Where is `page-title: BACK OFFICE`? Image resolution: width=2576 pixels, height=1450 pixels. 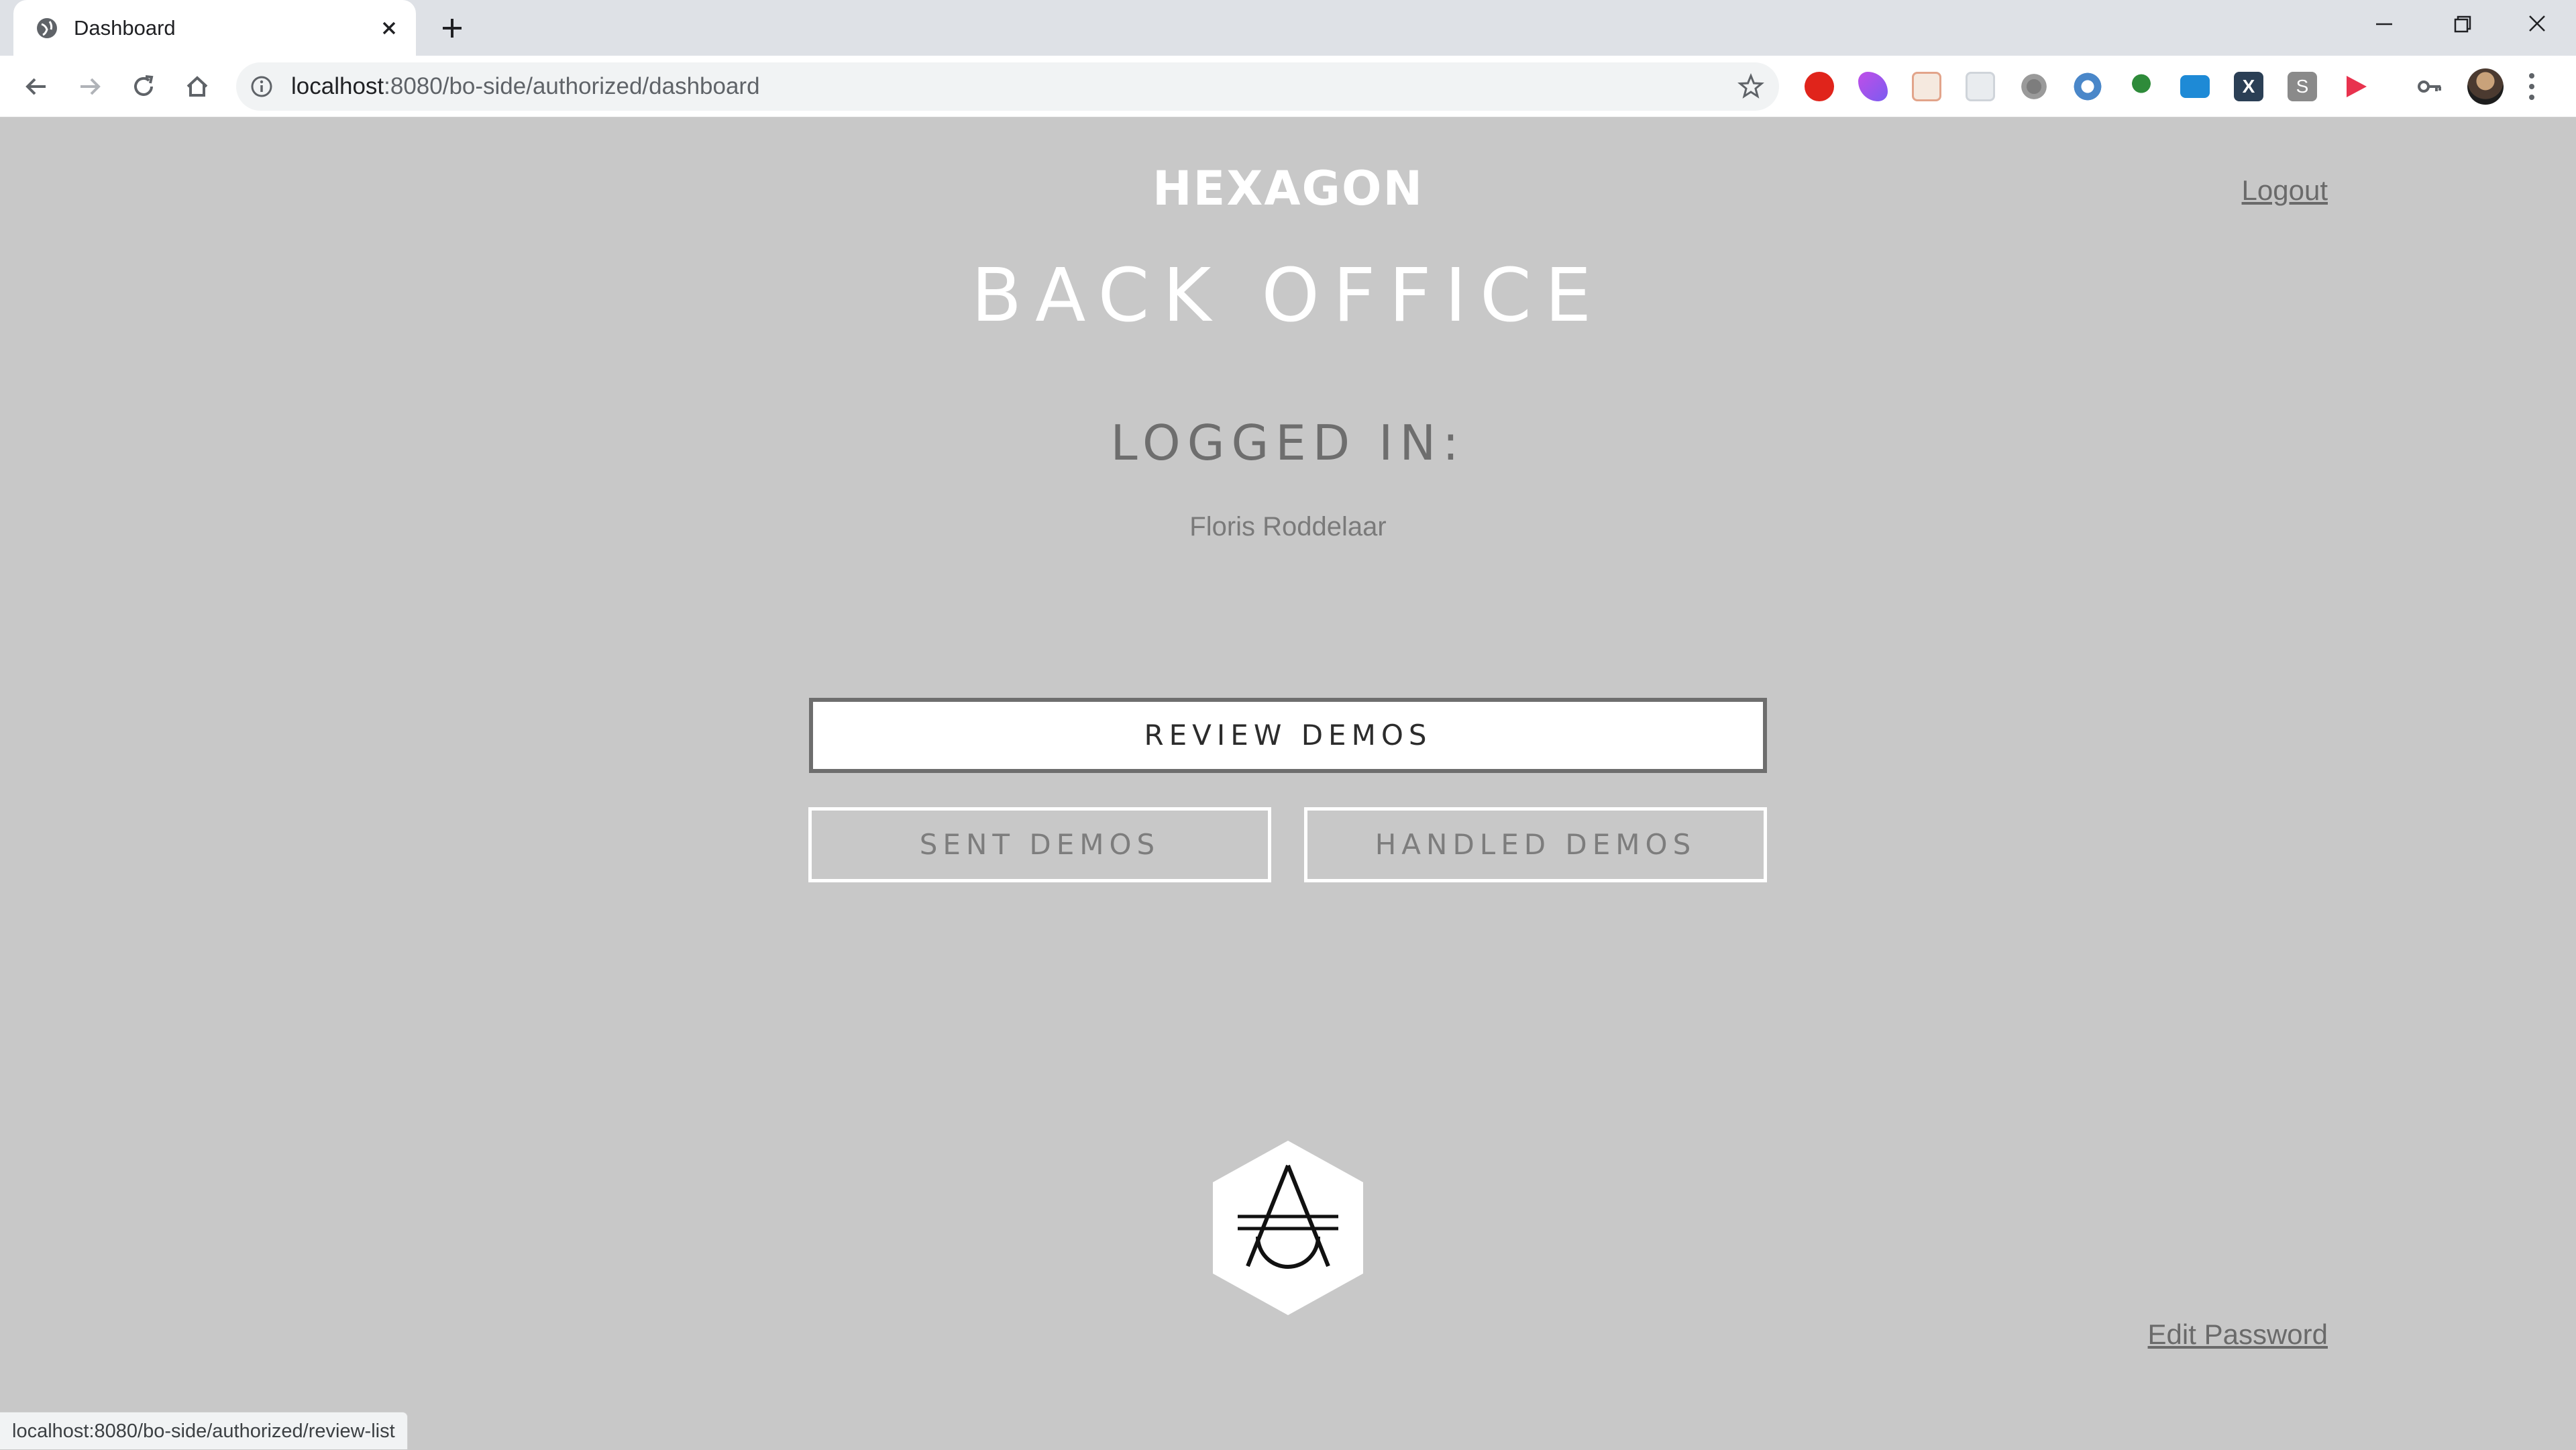
page-title: BACK OFFICE is located at coordinates (1288, 295).